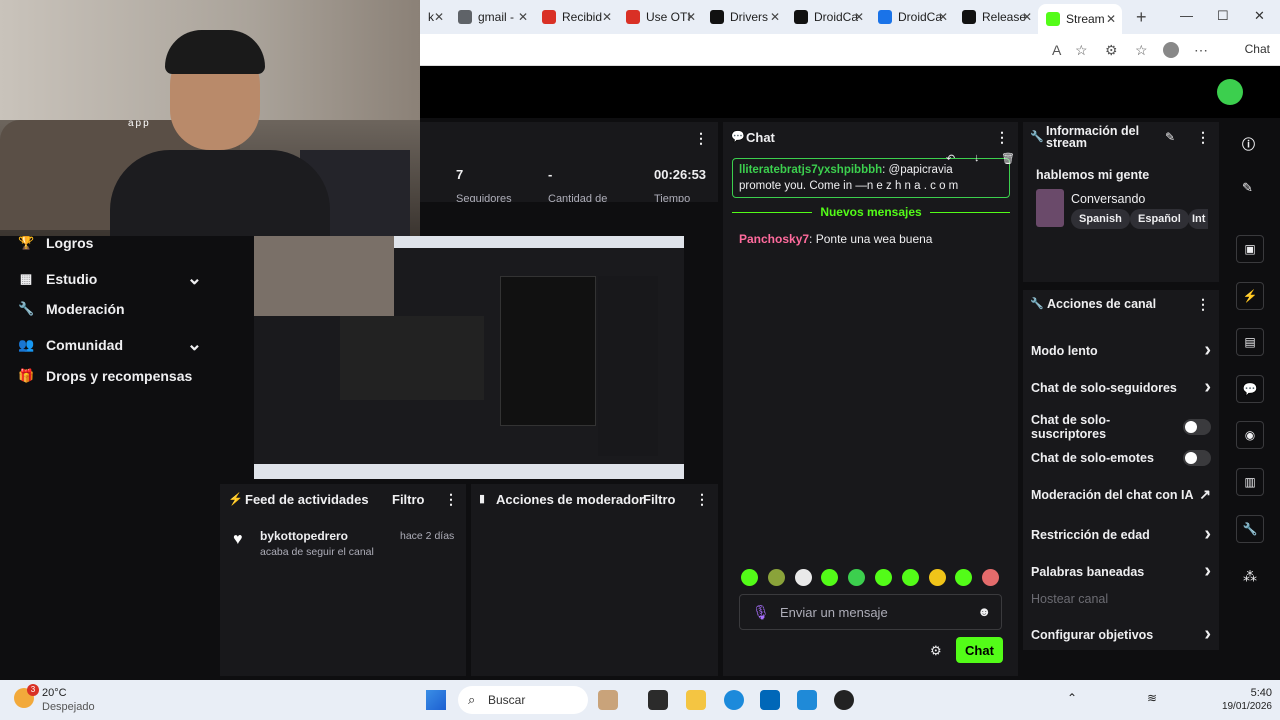 The image size is (1280, 720). Describe the element at coordinates (110, 376) in the screenshot. I see `sidebar-item: 🎁 Drops y recompensas` at that location.